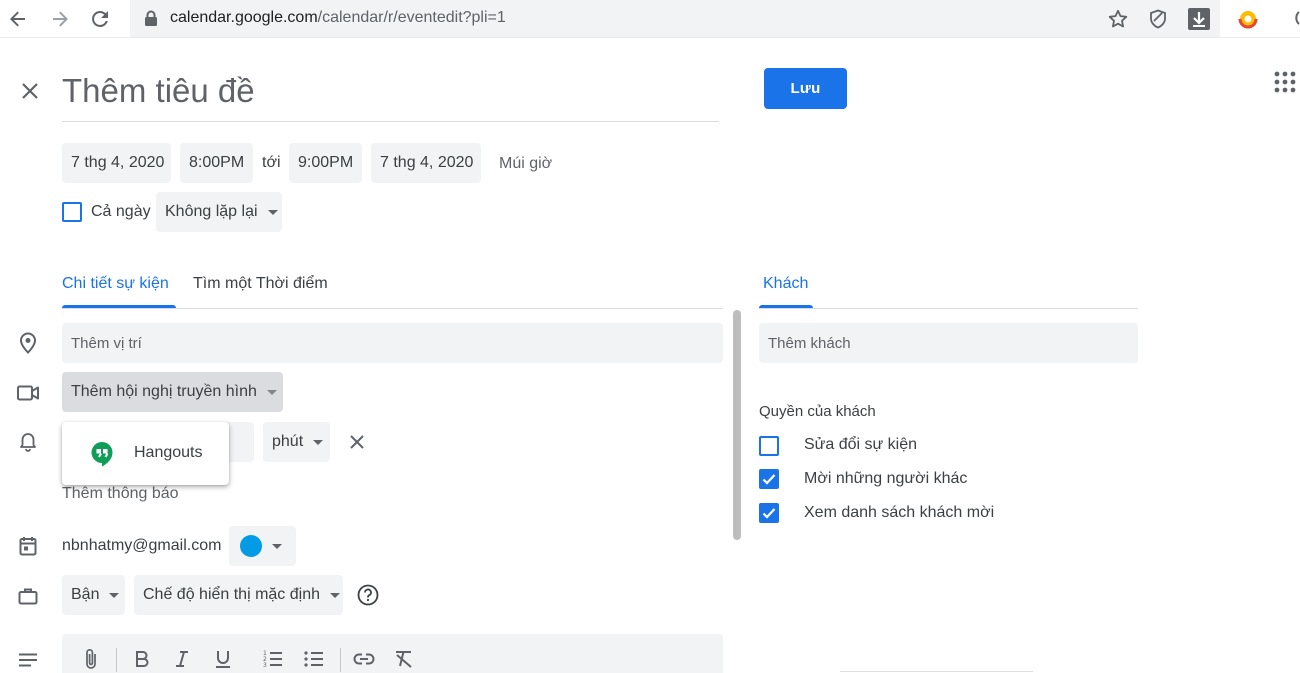  Describe the element at coordinates (85, 594) in the screenshot. I see `availability-value: Bận` at that location.